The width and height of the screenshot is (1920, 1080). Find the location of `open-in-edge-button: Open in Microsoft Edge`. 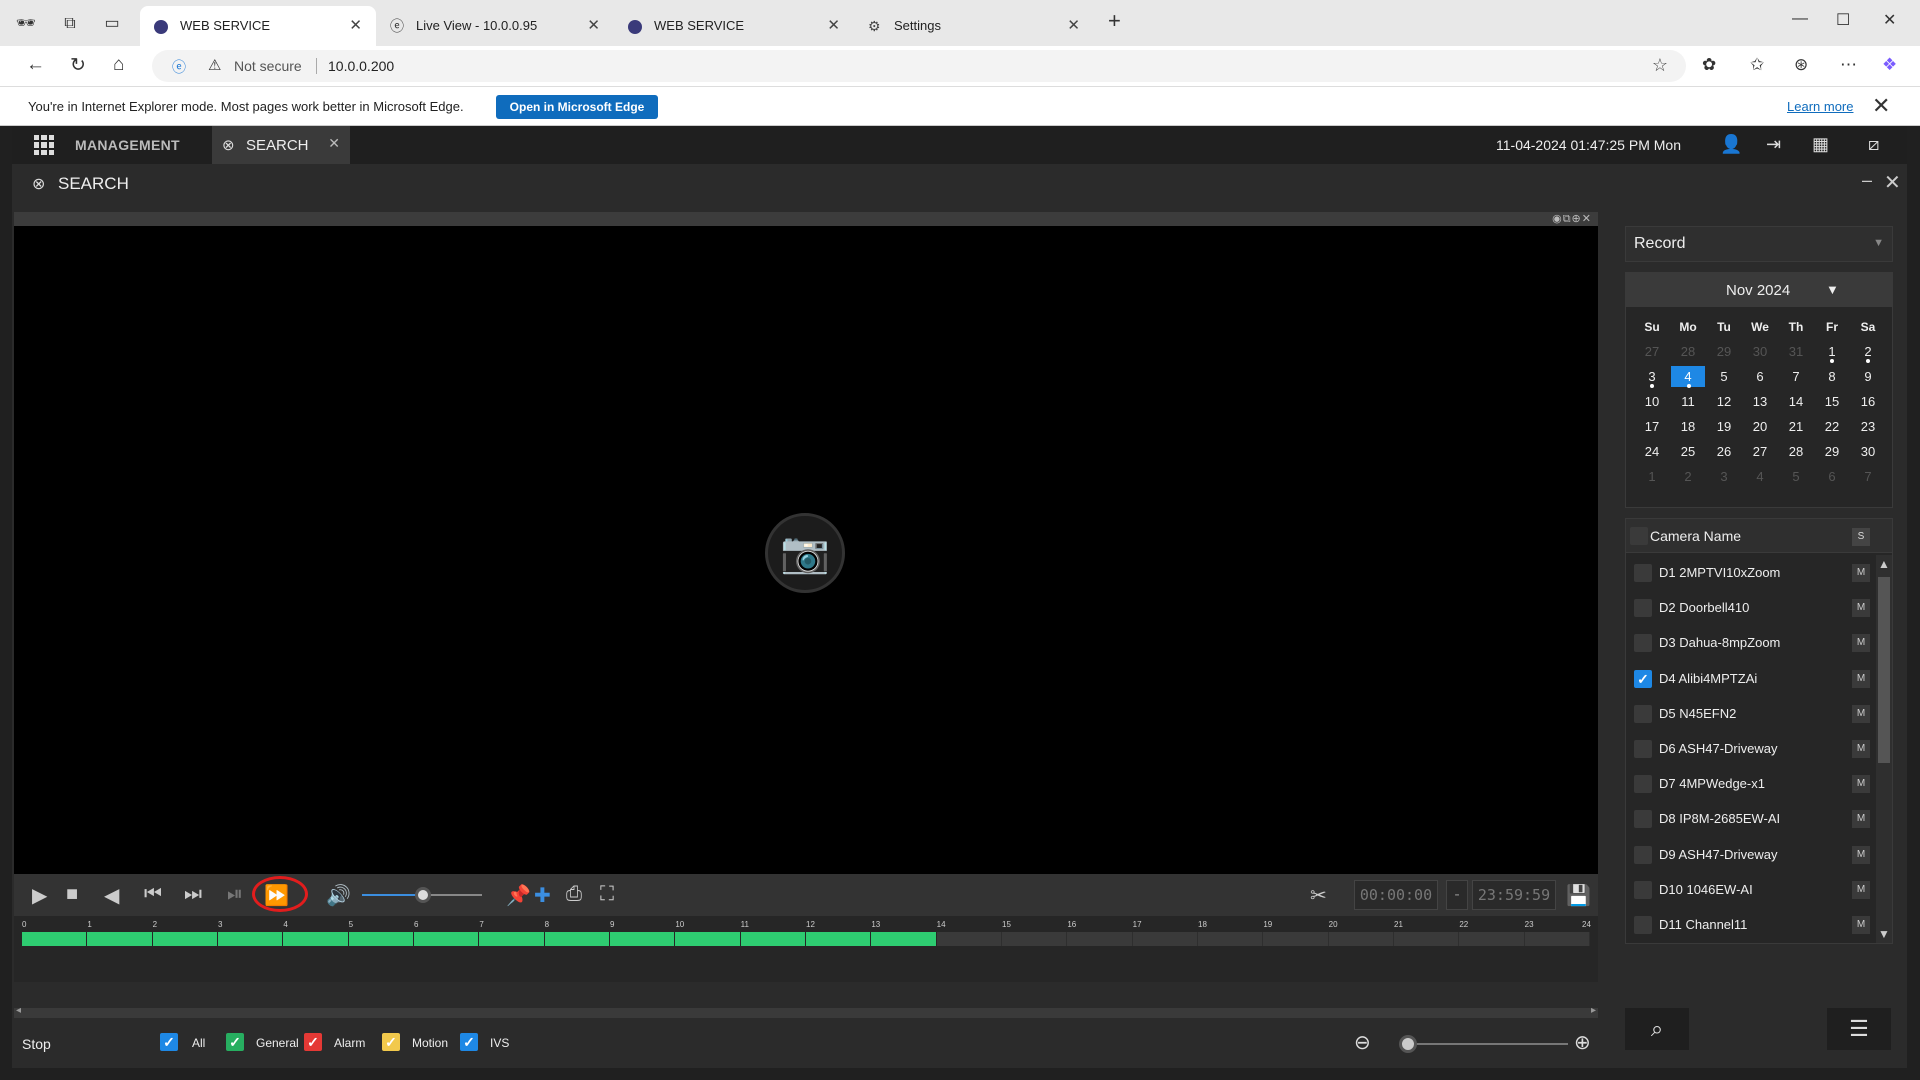

open-in-edge-button: Open in Microsoft Edge is located at coordinates (577, 107).